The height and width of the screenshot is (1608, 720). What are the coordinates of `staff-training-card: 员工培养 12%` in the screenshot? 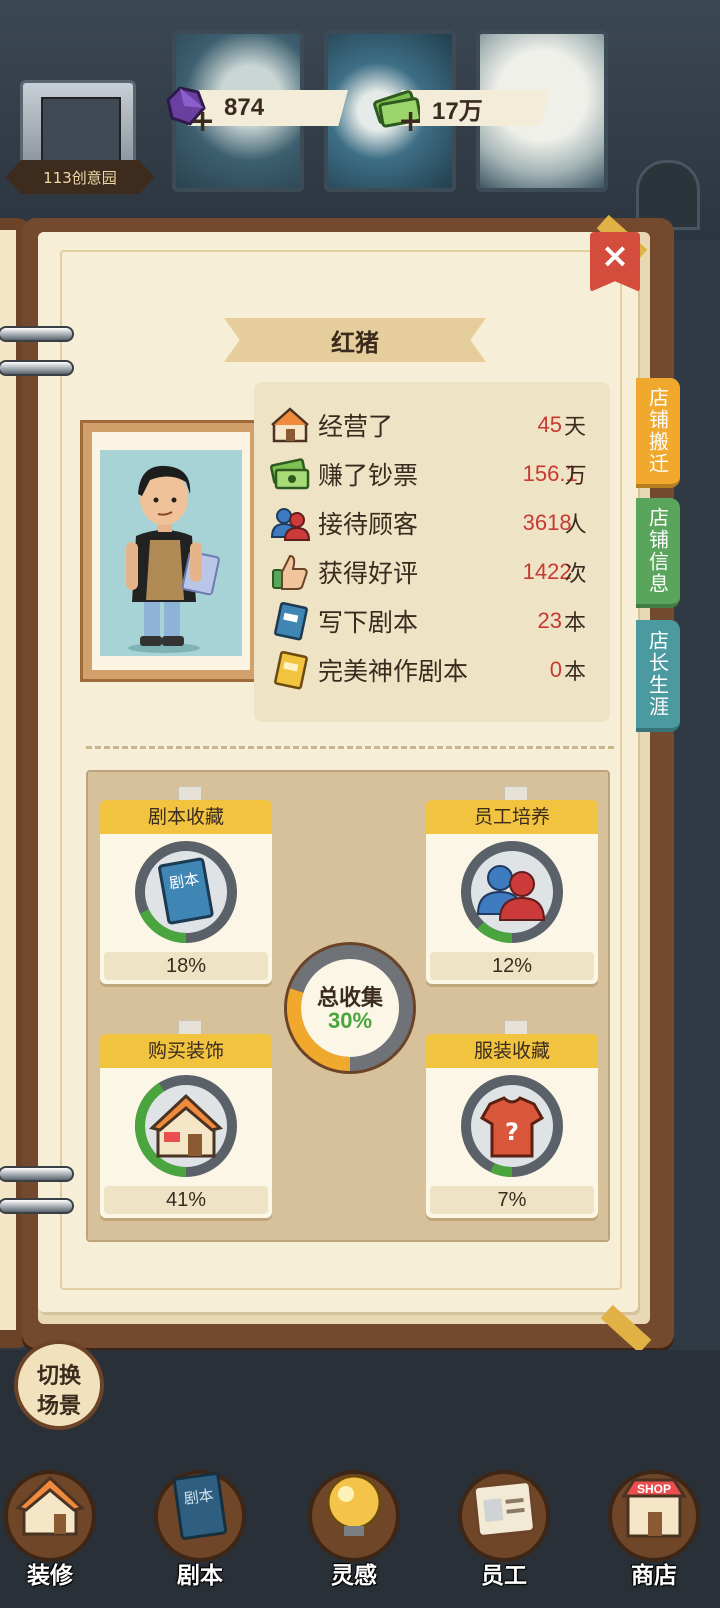 It's located at (512, 885).